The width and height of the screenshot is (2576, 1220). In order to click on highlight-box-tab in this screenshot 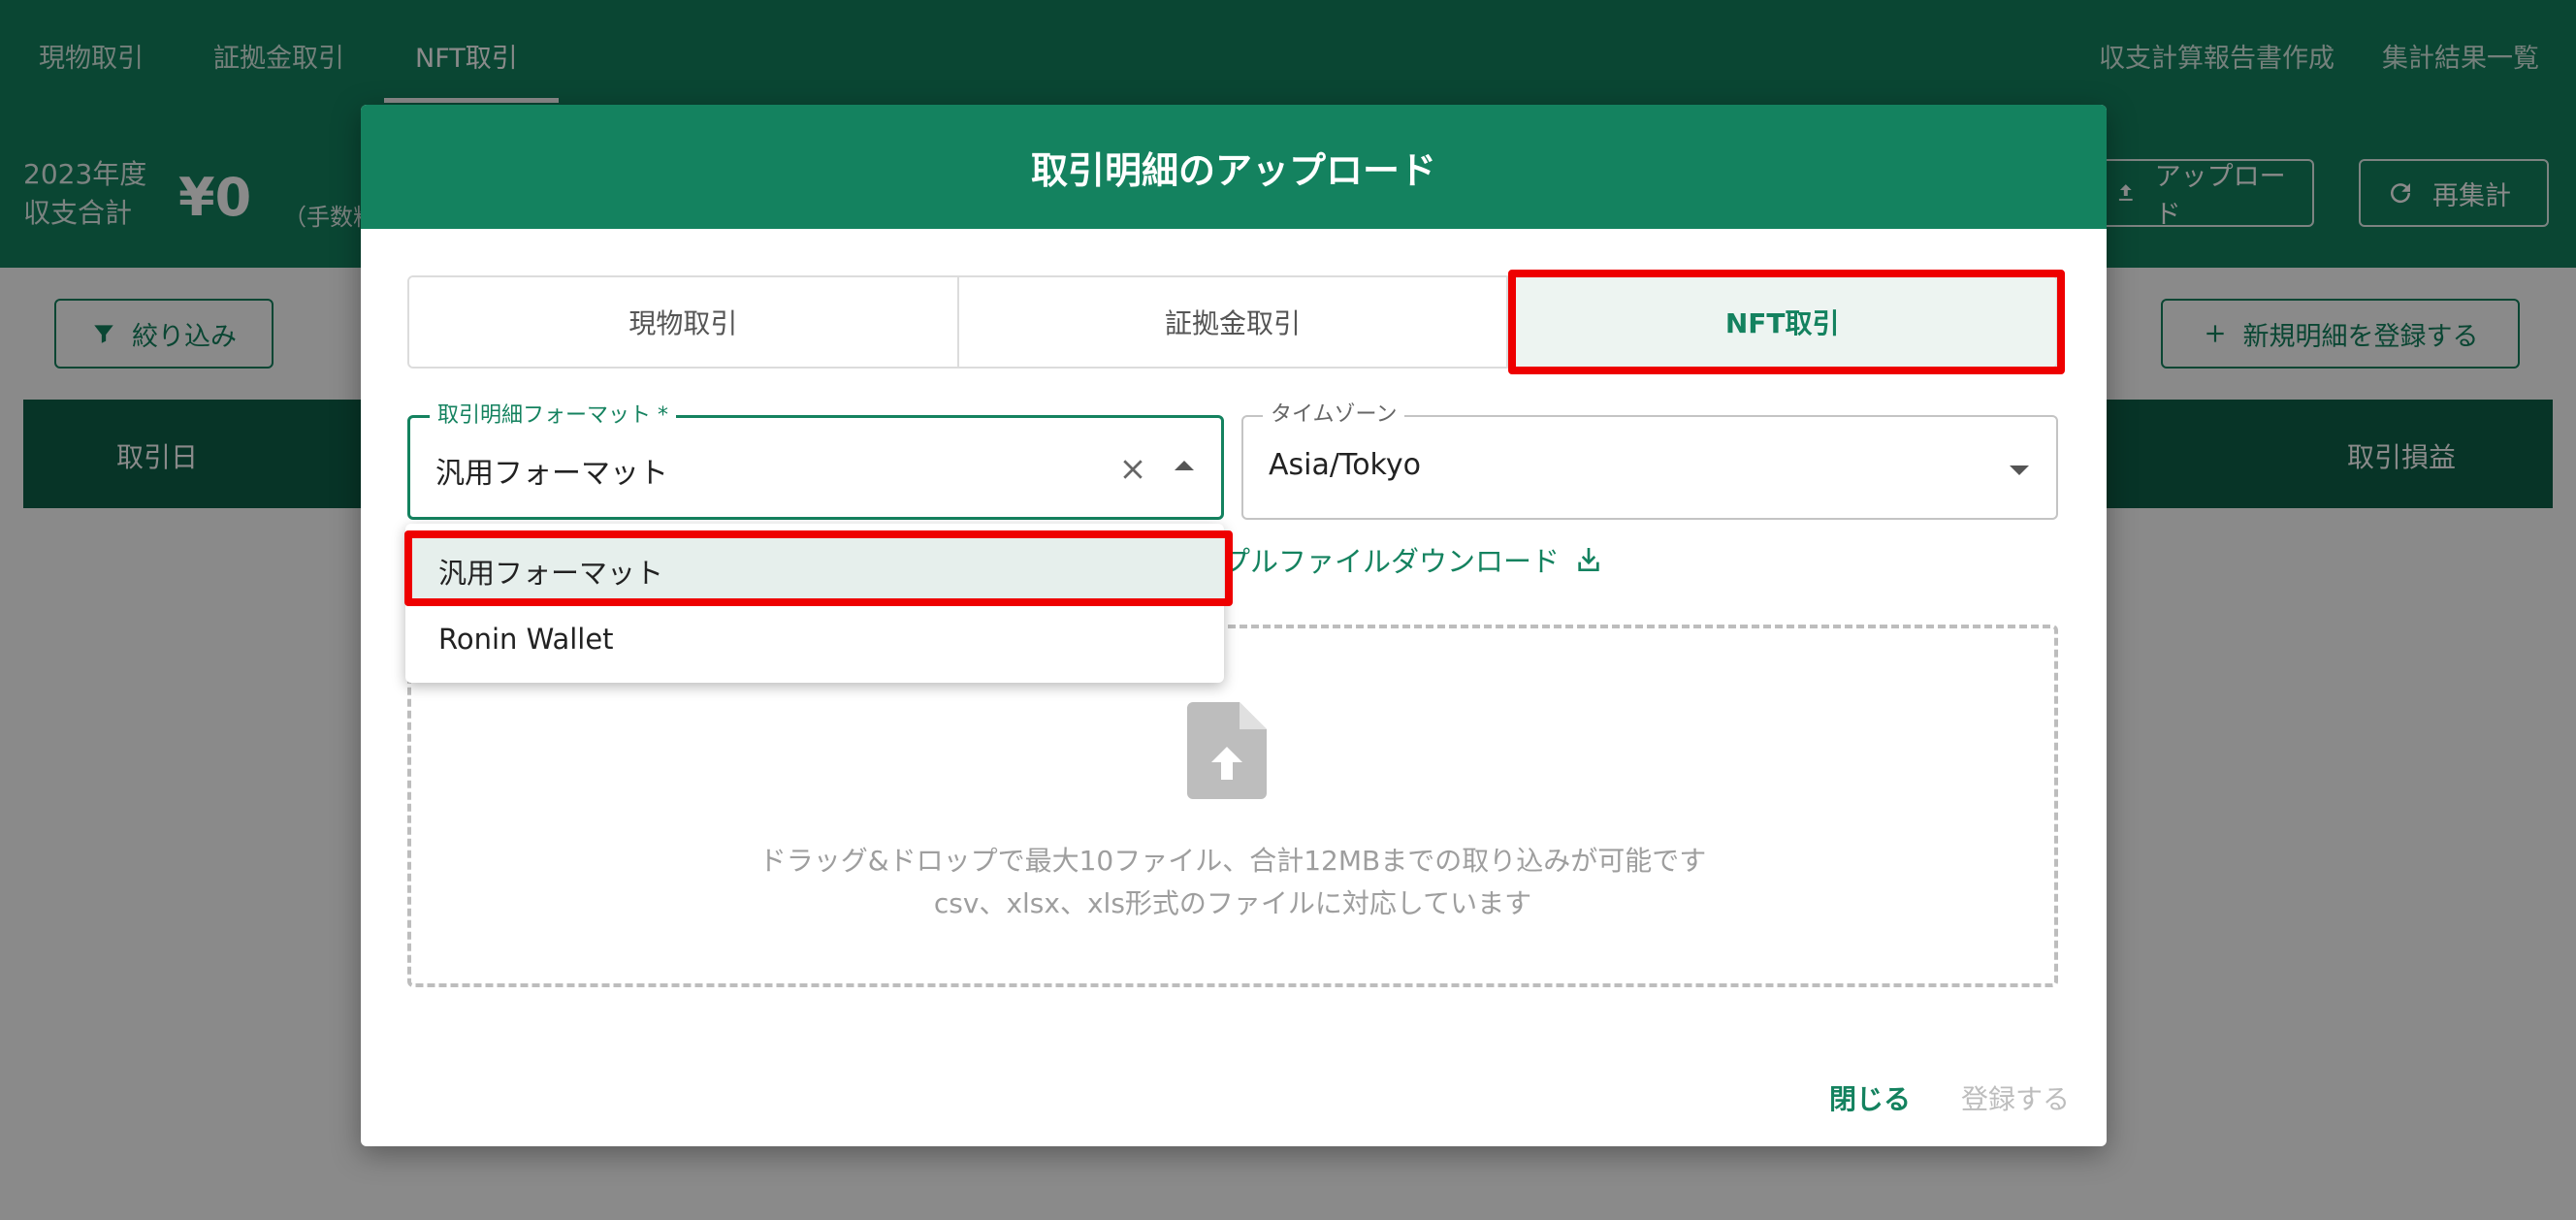, I will do `click(1786, 322)`.